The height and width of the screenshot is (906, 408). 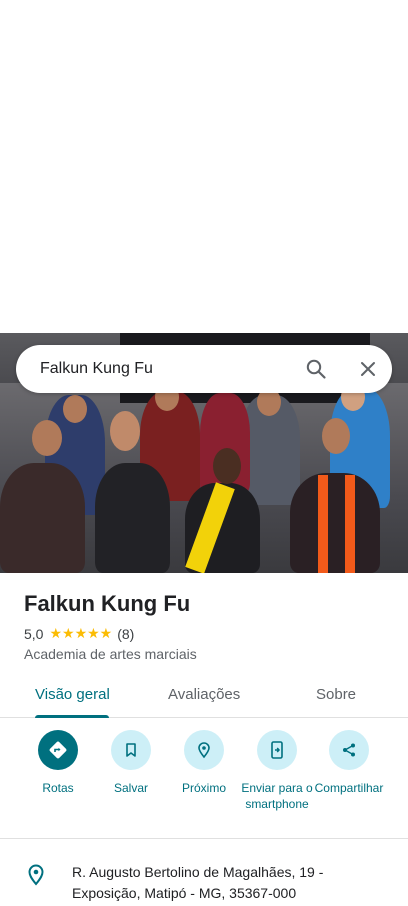 What do you see at coordinates (204, 750) in the screenshot?
I see `nearby-icon` at bounding box center [204, 750].